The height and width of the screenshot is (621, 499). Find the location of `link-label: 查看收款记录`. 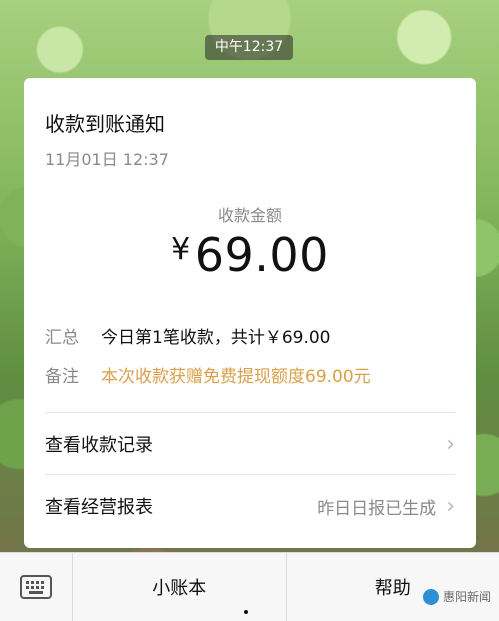

link-label: 查看收款记录 is located at coordinates (99, 444).